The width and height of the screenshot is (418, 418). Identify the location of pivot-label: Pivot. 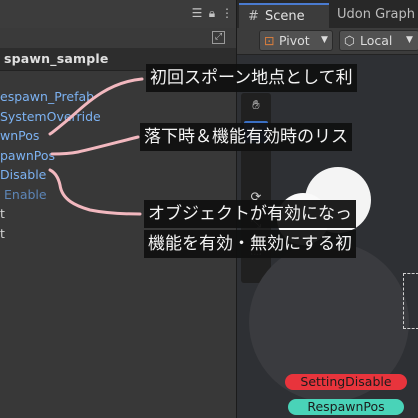
(294, 40).